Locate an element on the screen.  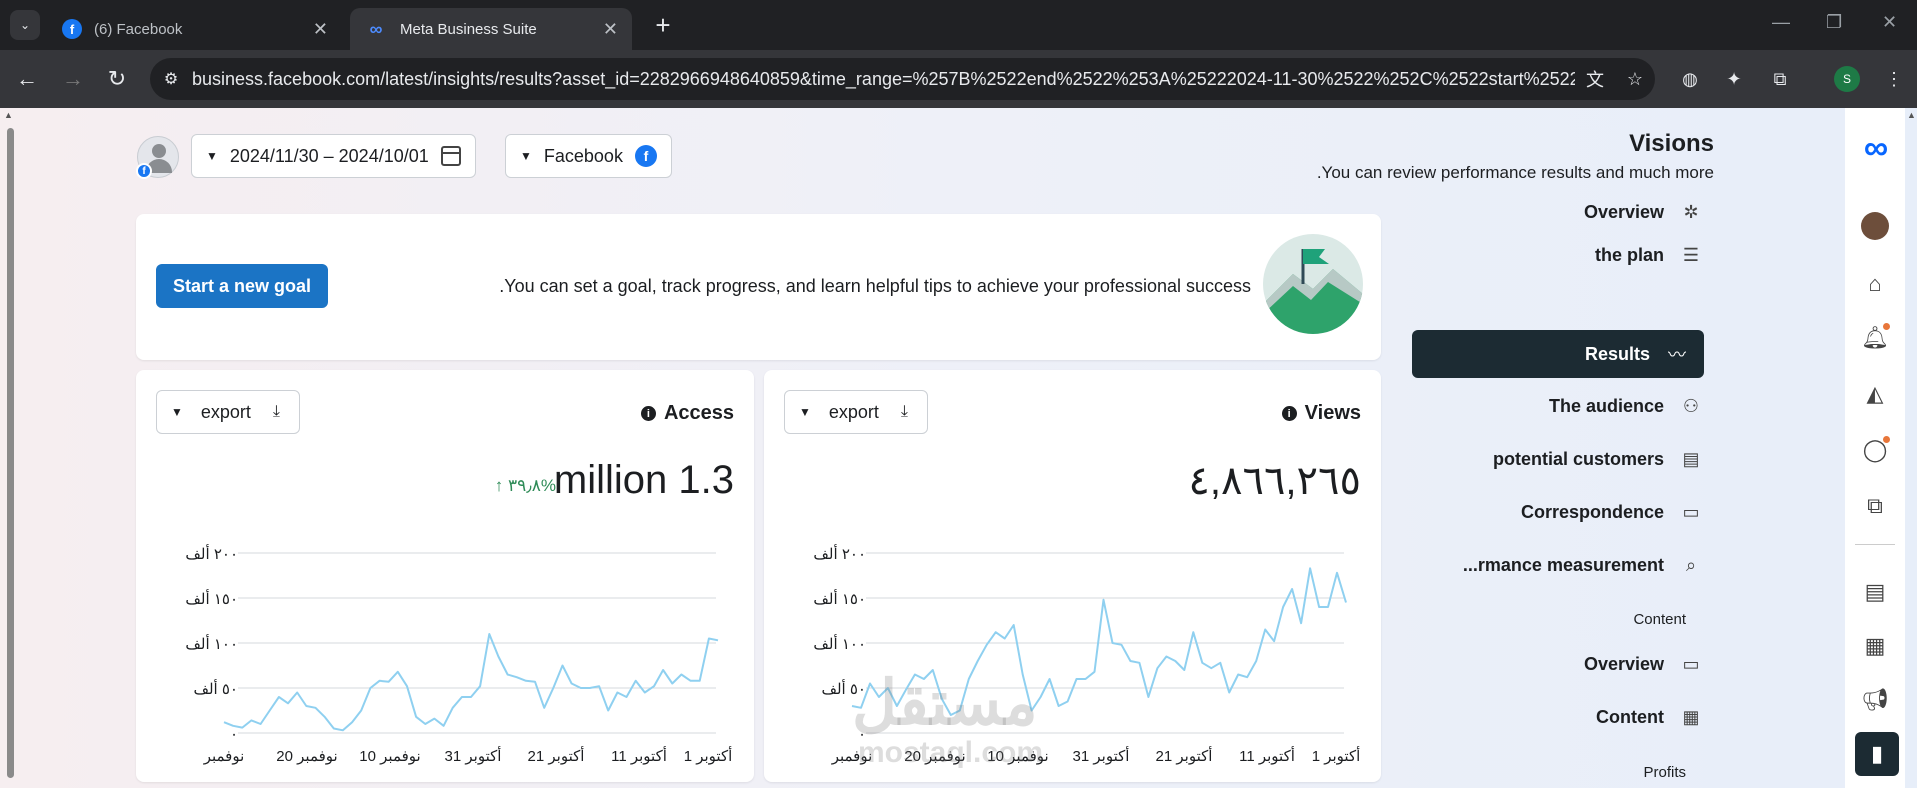
date-range-selector: ▼ 2024/11/30 – 2024/10/01 is located at coordinates (333, 156).